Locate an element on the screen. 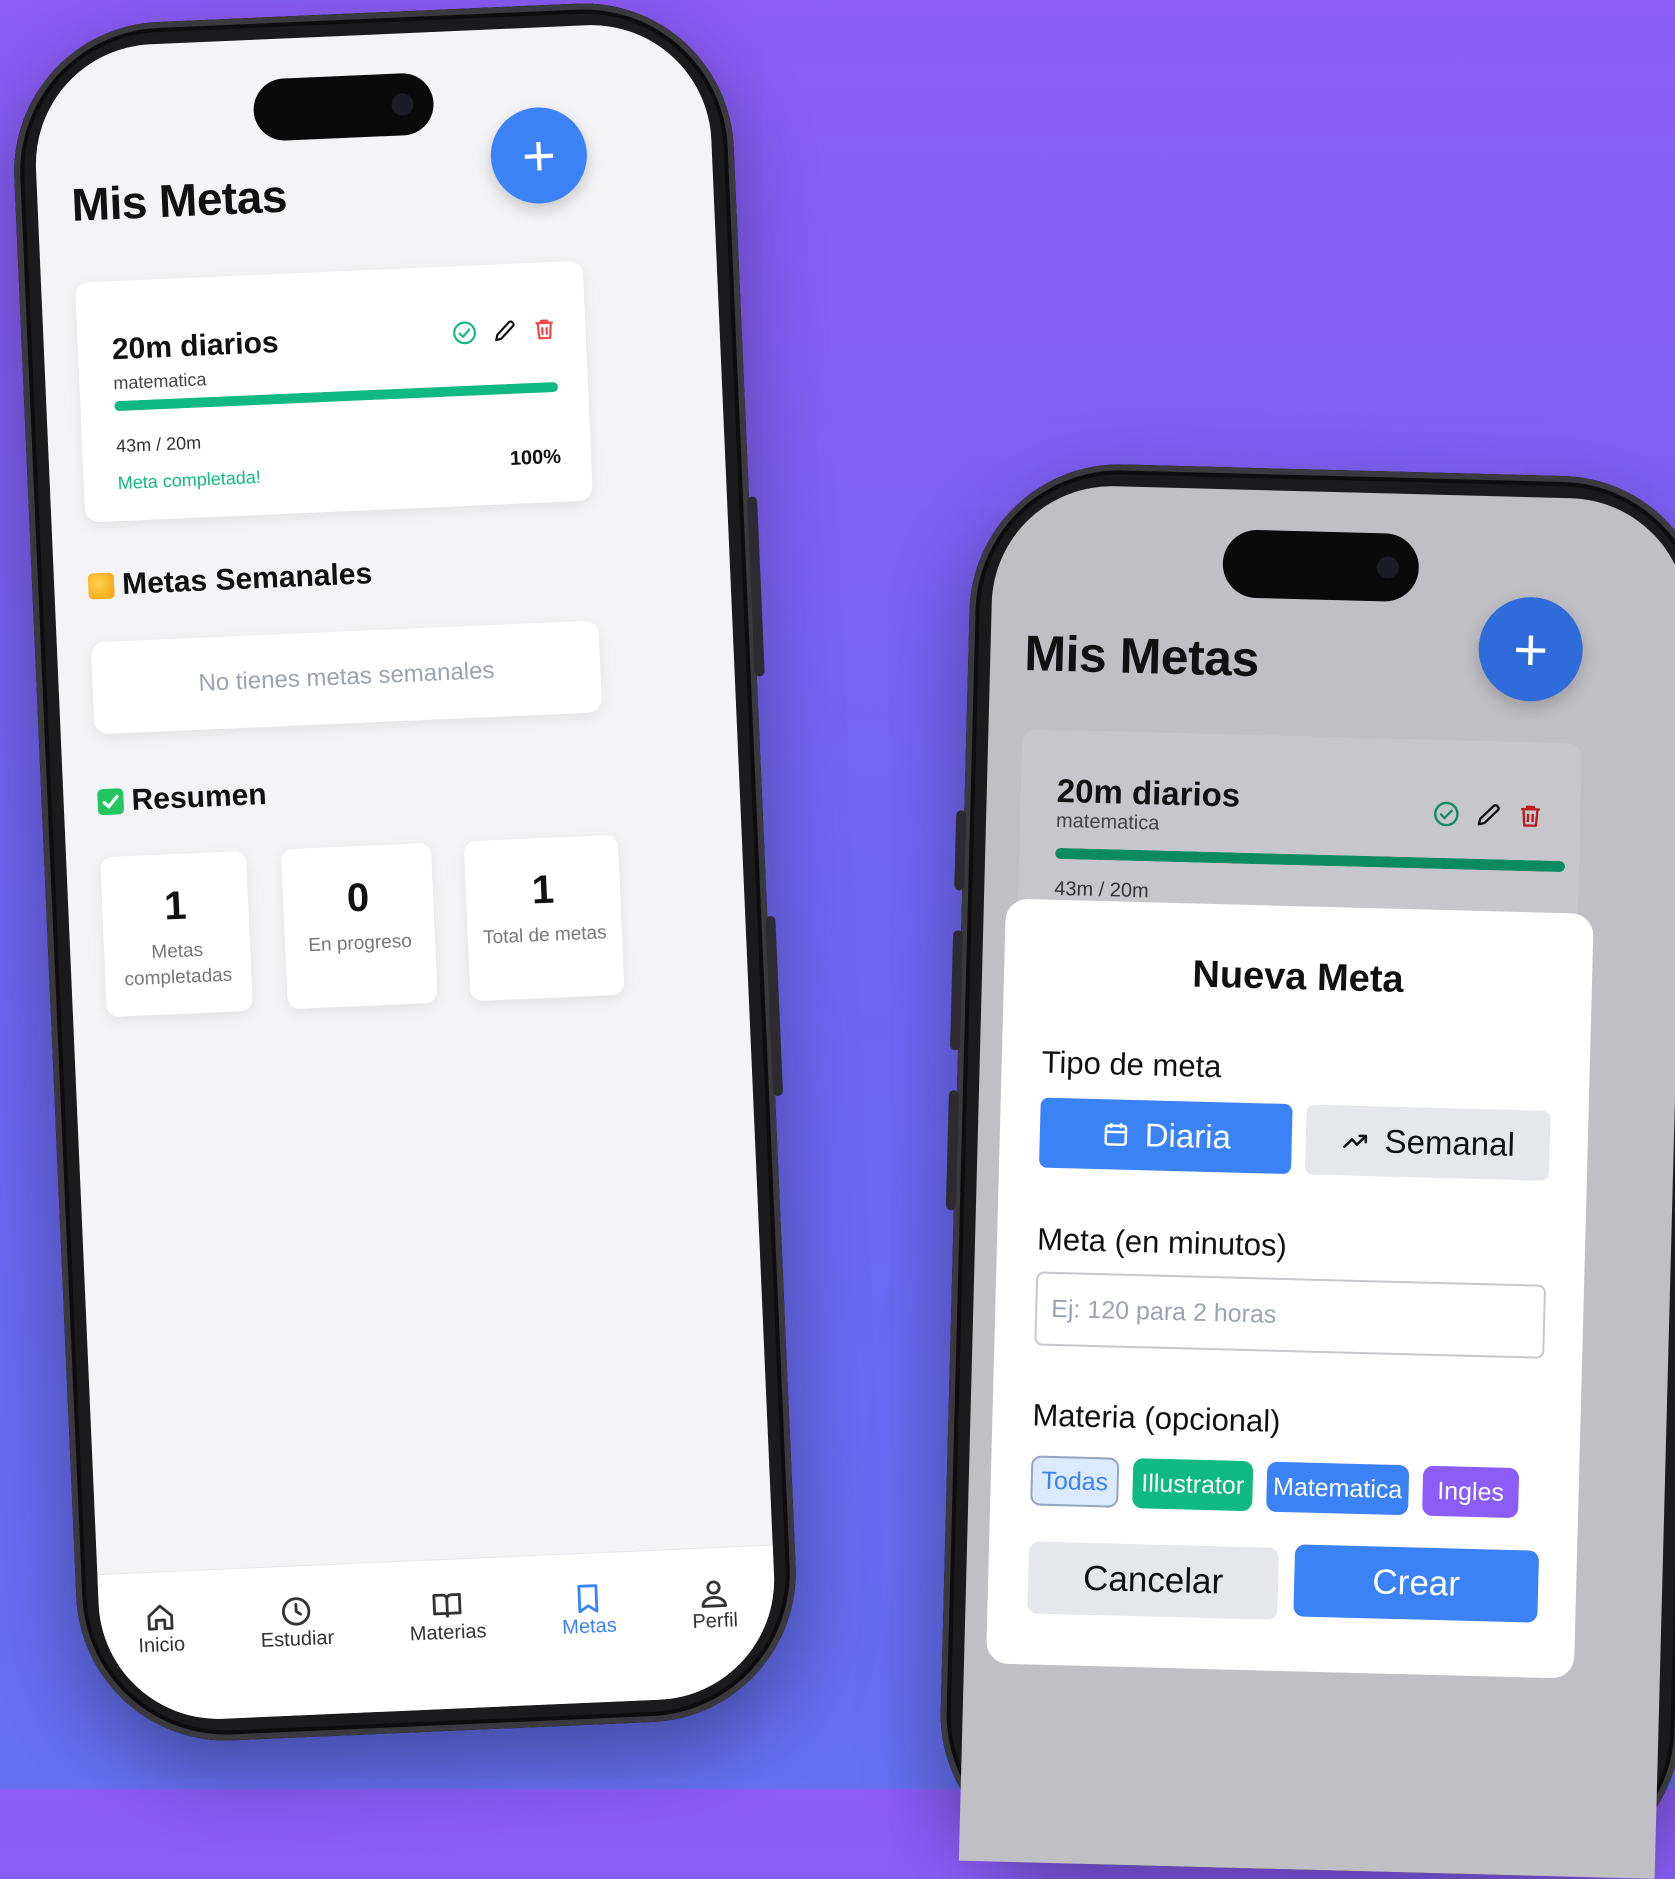  stat-card: 1 Total de metas is located at coordinates (544, 918).